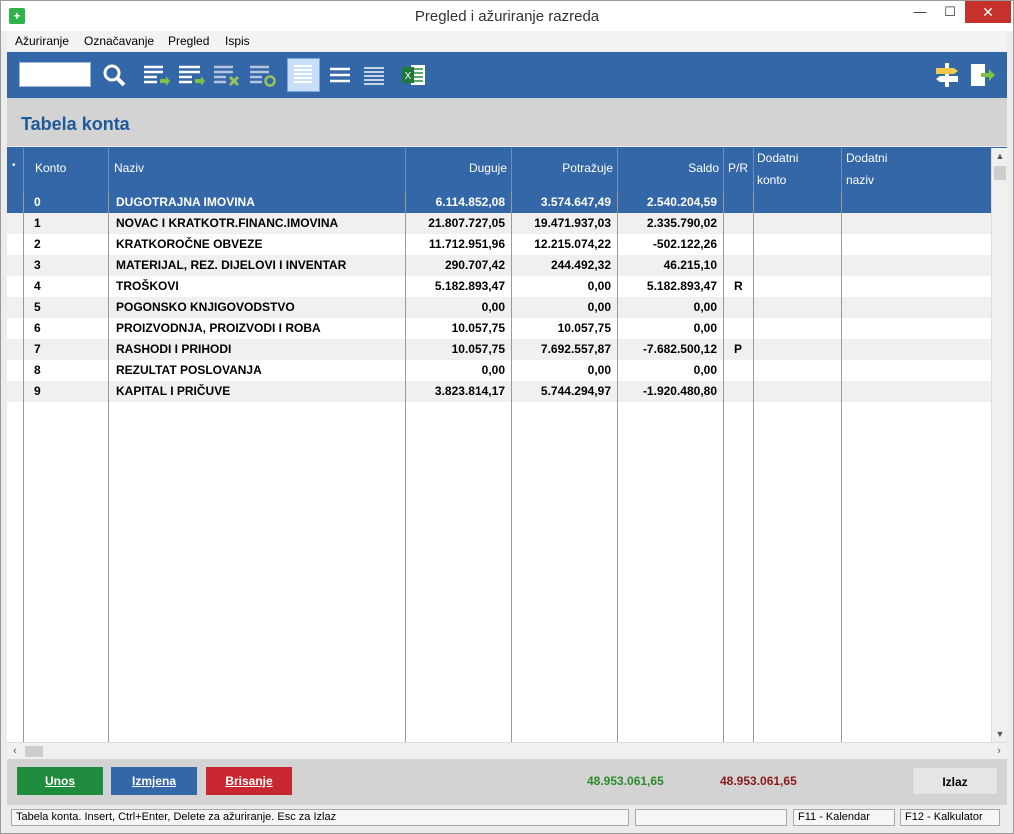 The width and height of the screenshot is (1014, 834). Describe the element at coordinates (37, 265) in the screenshot. I see `cell-konto: 3` at that location.